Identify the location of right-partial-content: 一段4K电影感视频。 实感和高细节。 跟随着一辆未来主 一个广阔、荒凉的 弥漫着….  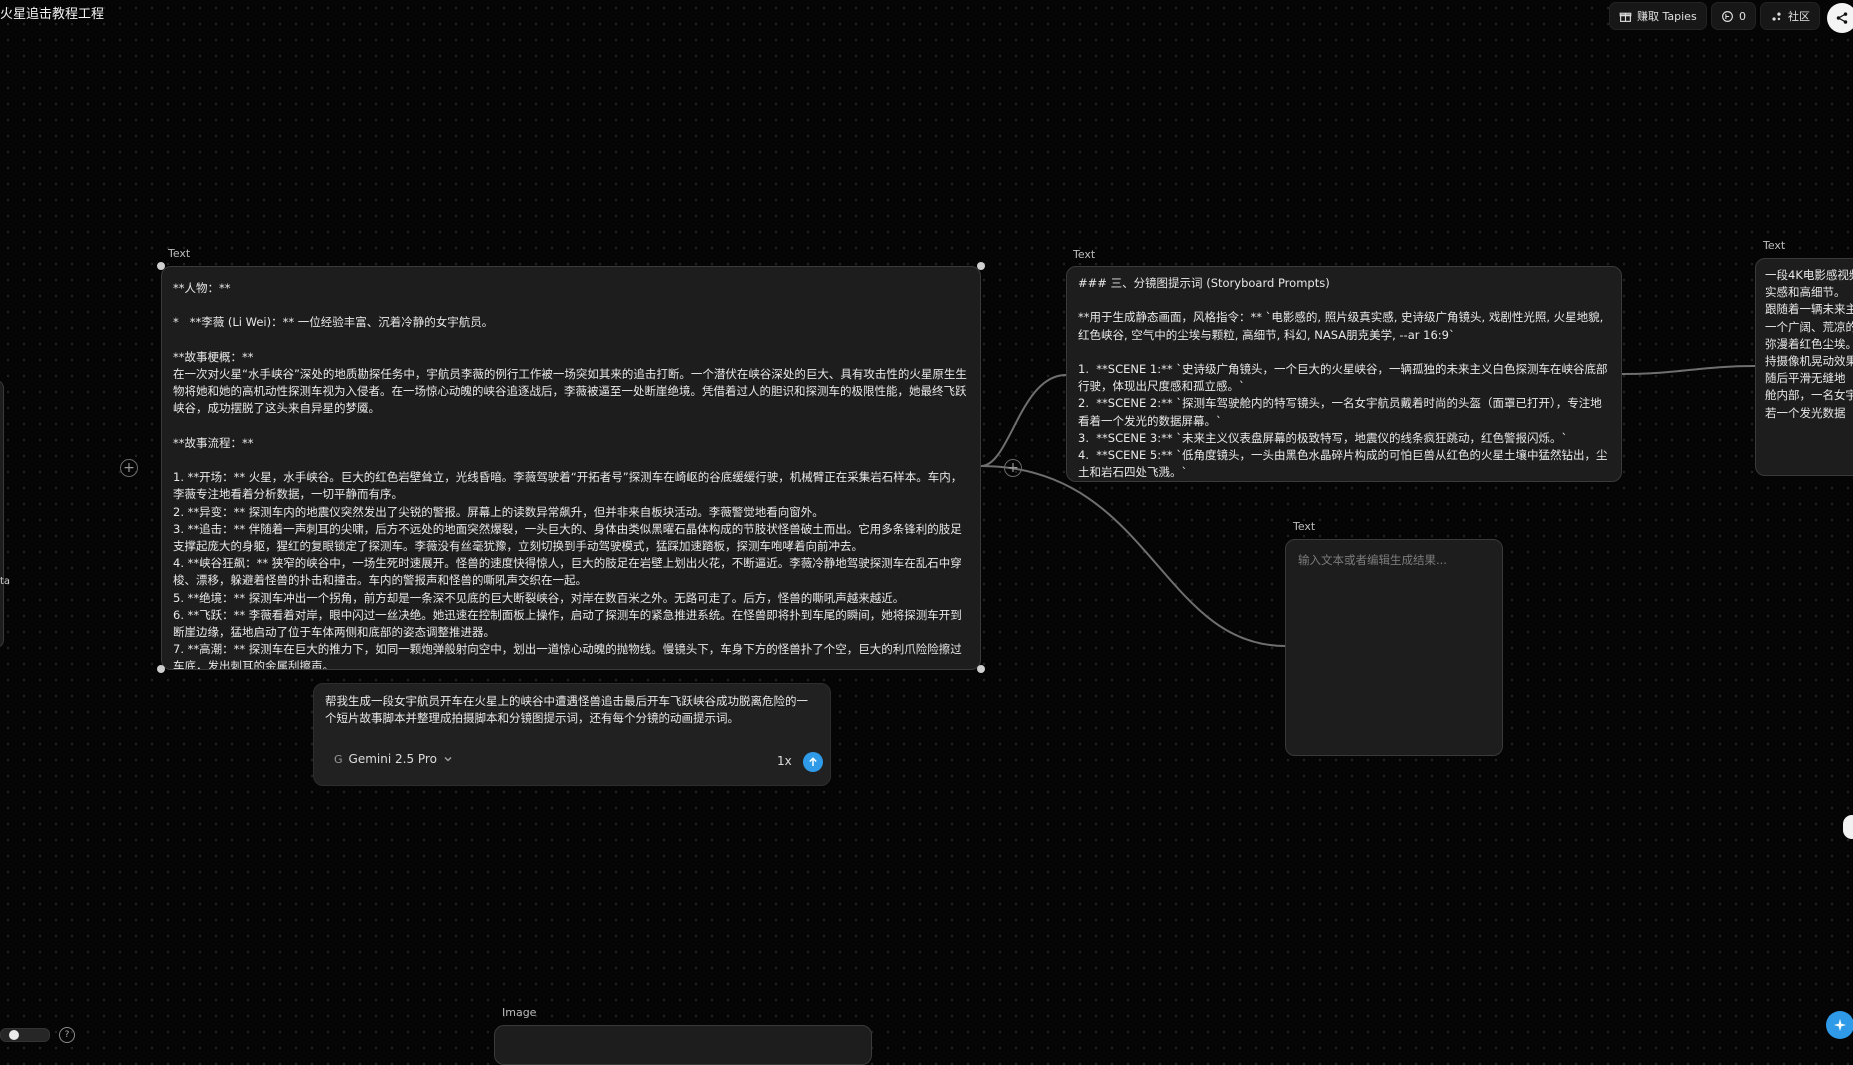
(1809, 344).